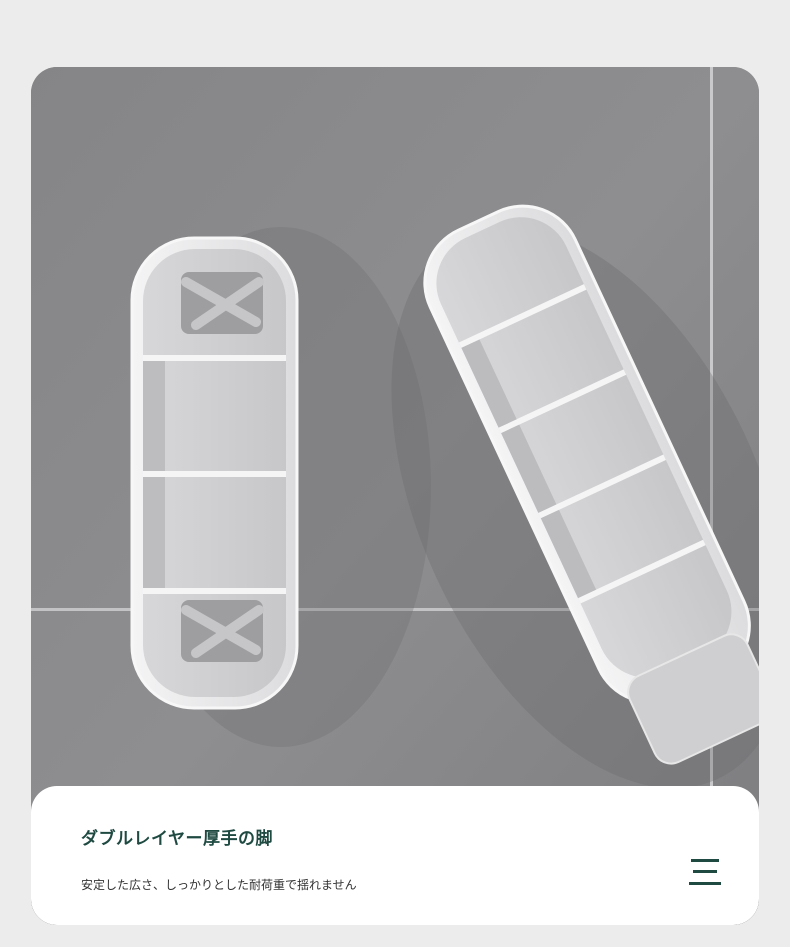 This screenshot has height=947, width=790. What do you see at coordinates (177, 839) in the screenshot?
I see `caption-title: ダブルレイヤー厚手の脚` at bounding box center [177, 839].